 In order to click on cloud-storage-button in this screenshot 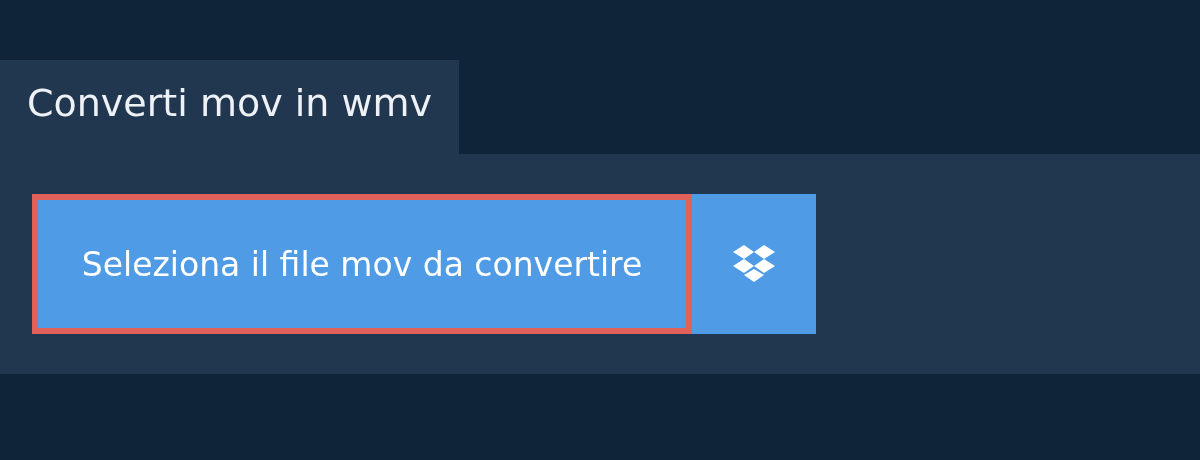, I will do `click(754, 264)`.